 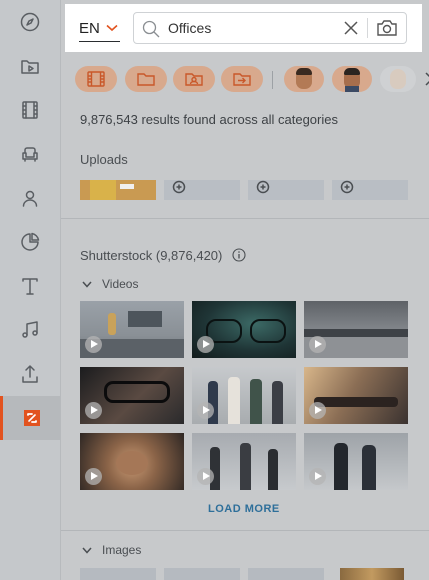 What do you see at coordinates (387, 28) in the screenshot?
I see `camera-icon` at bounding box center [387, 28].